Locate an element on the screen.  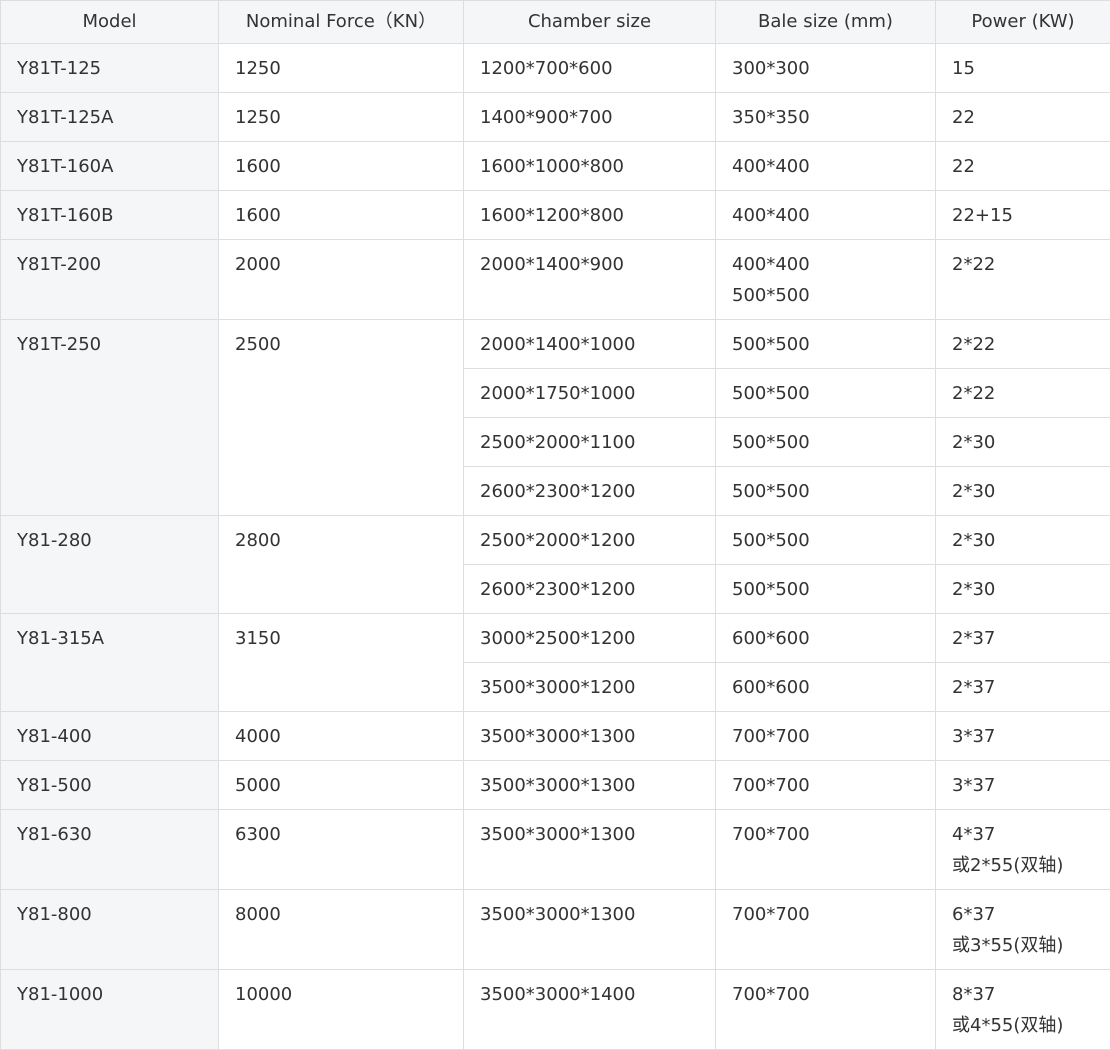
cell-chamber-size: 1400*900*700 is located at coordinates (590, 117).